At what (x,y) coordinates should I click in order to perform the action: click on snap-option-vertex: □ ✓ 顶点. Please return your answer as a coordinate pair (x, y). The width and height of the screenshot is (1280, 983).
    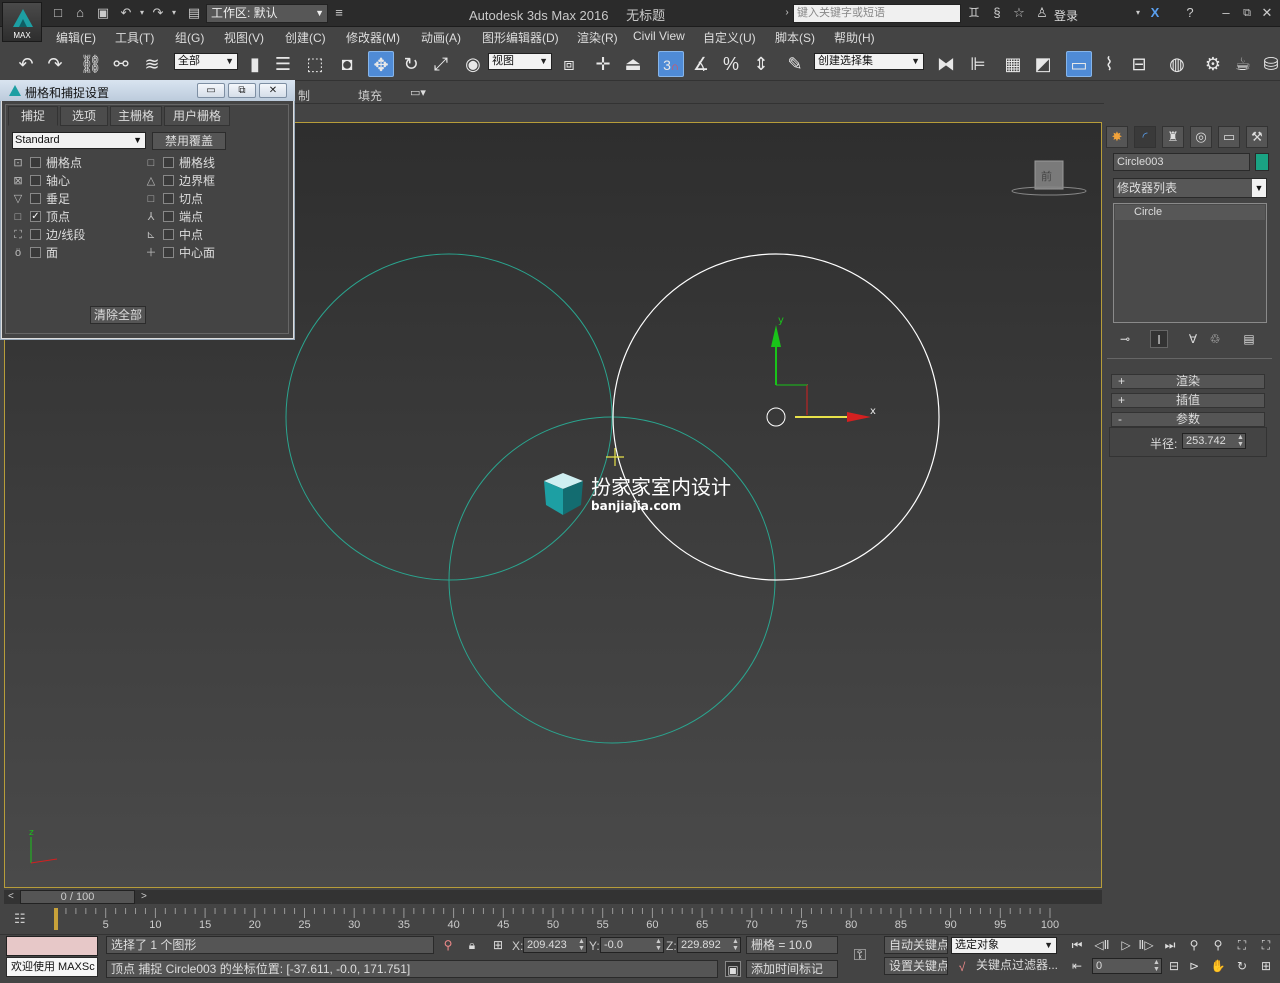
    Looking at the image, I should click on (77, 217).